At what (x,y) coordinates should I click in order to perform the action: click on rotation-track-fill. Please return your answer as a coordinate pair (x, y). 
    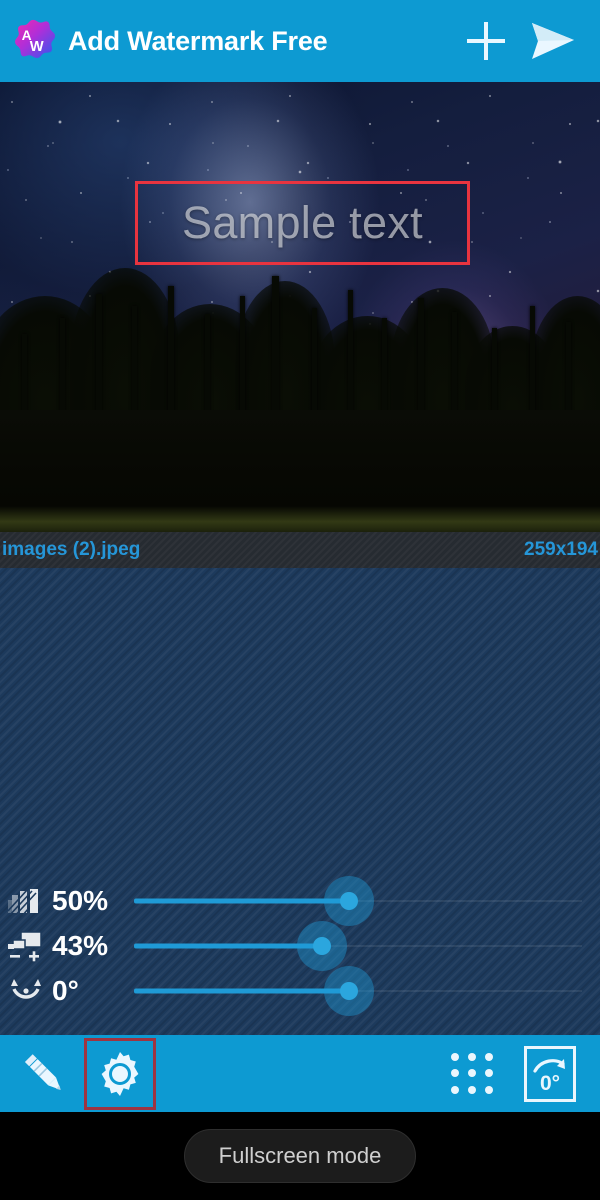
    Looking at the image, I should click on (242, 990).